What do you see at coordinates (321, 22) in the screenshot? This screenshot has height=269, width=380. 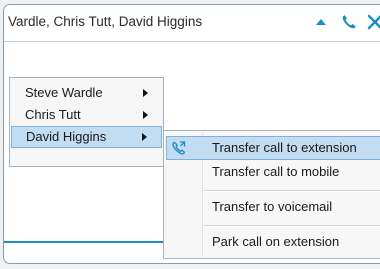 I see `chevron-up-icon` at bounding box center [321, 22].